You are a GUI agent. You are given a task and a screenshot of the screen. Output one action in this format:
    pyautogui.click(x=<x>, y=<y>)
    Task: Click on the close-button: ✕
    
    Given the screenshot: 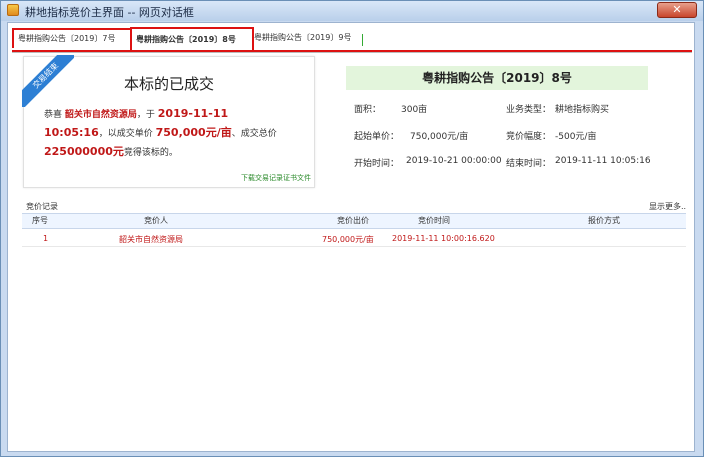 What is the action you would take?
    pyautogui.click(x=677, y=10)
    